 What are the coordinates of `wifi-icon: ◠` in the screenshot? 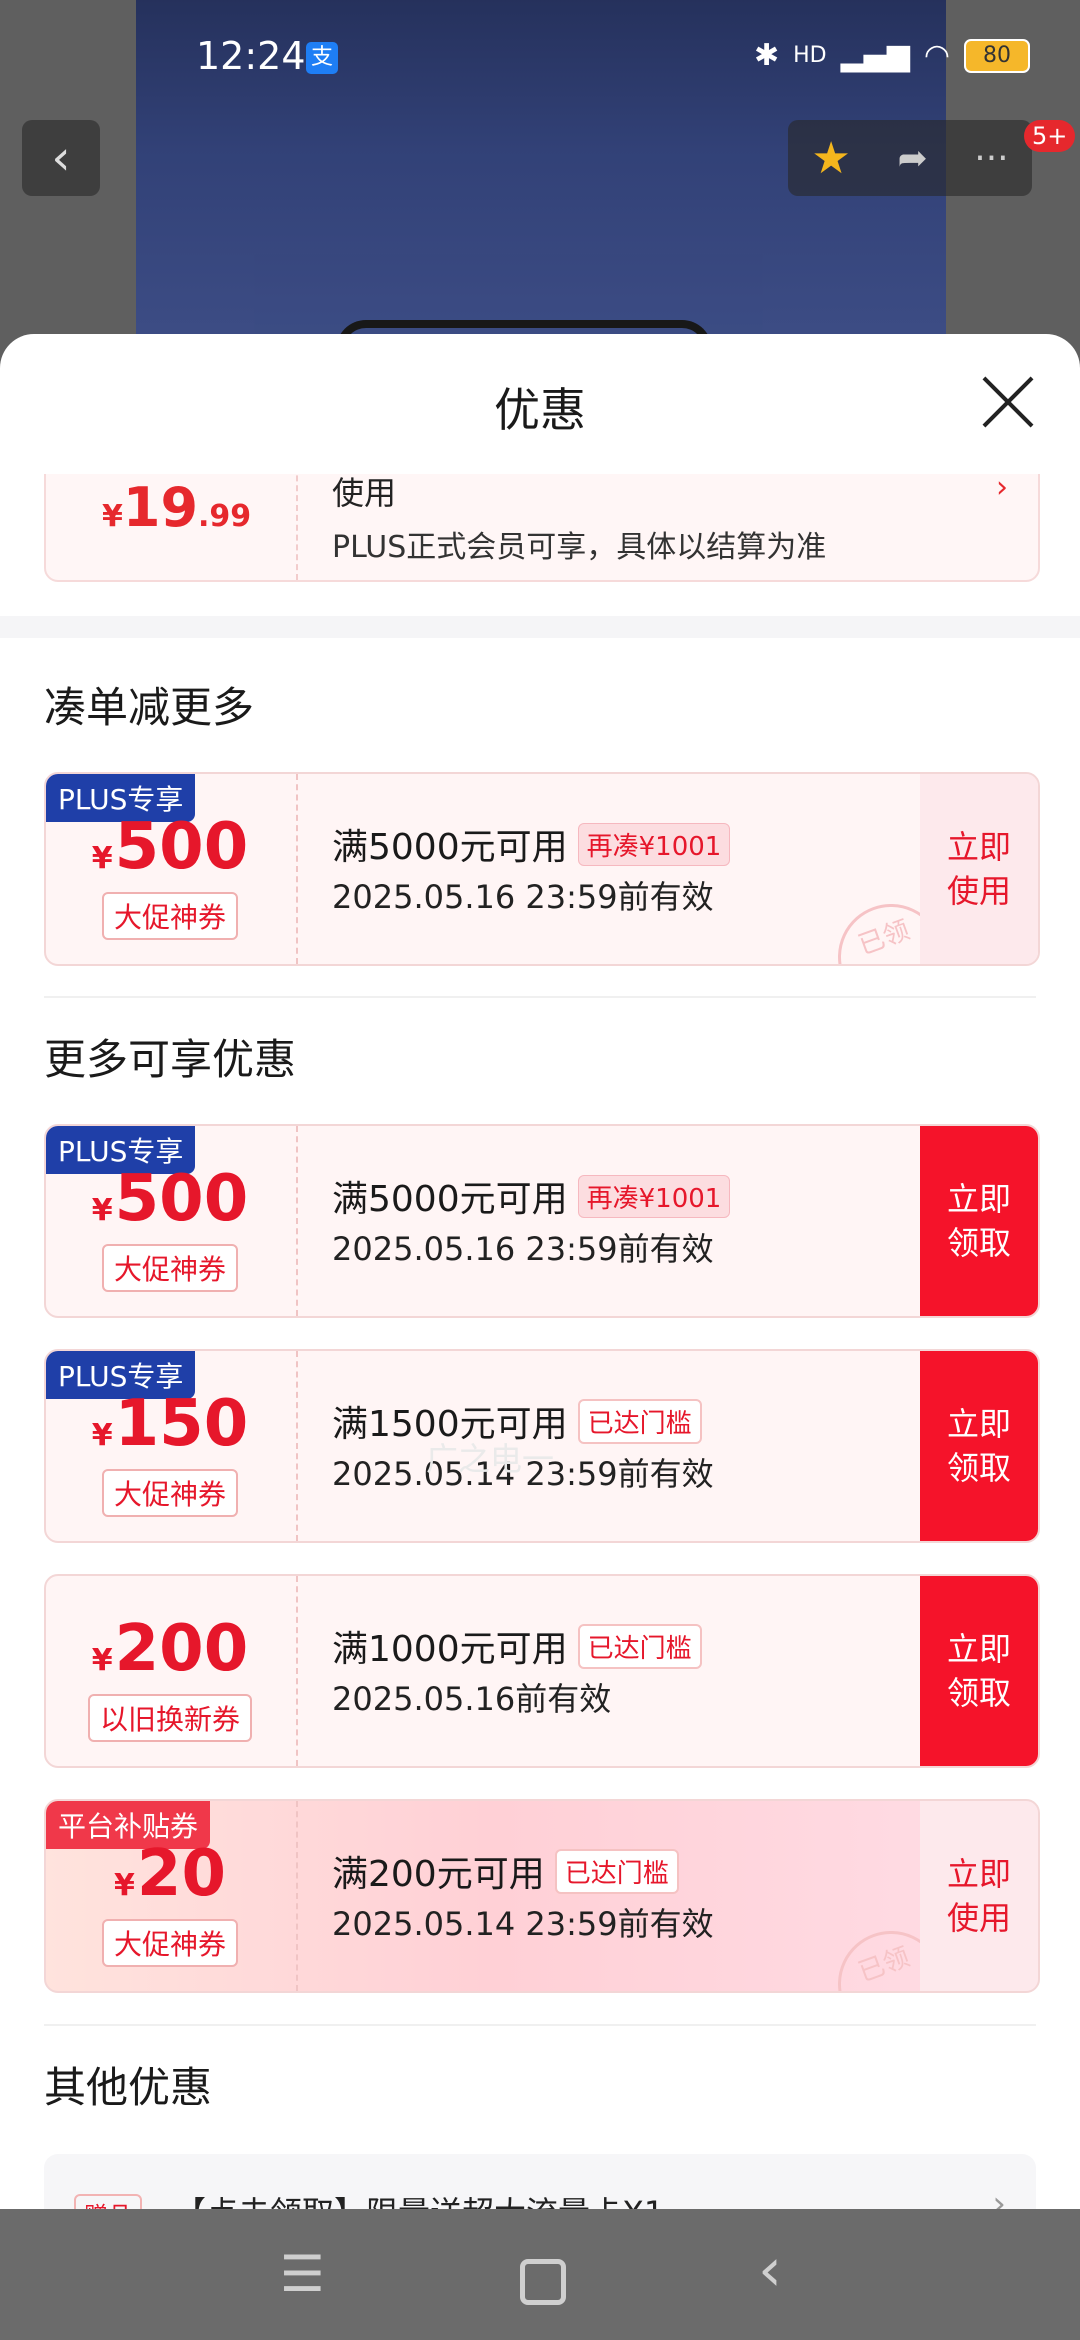 It's located at (936, 55).